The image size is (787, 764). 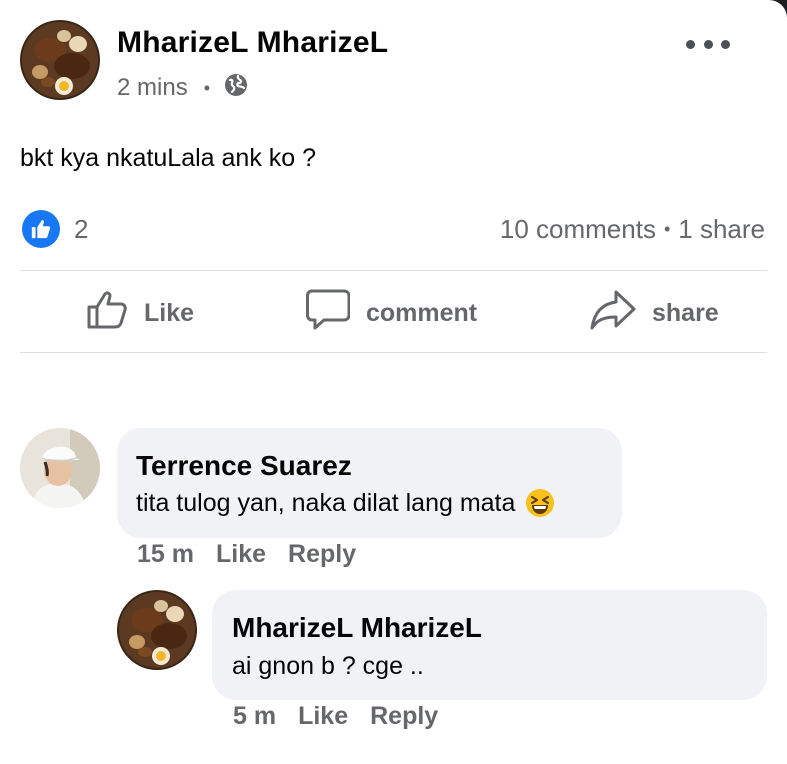 What do you see at coordinates (685, 312) in the screenshot?
I see `share-label: share` at bounding box center [685, 312].